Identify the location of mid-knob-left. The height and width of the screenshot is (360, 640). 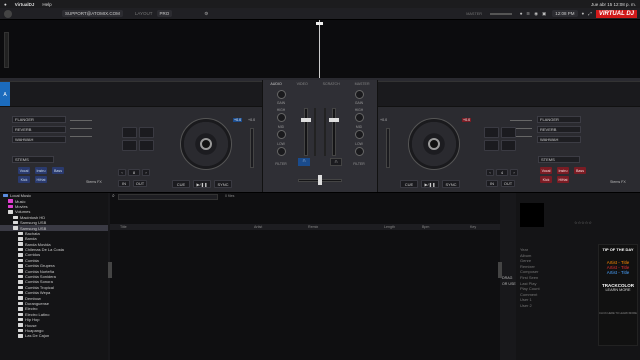
(281, 134).